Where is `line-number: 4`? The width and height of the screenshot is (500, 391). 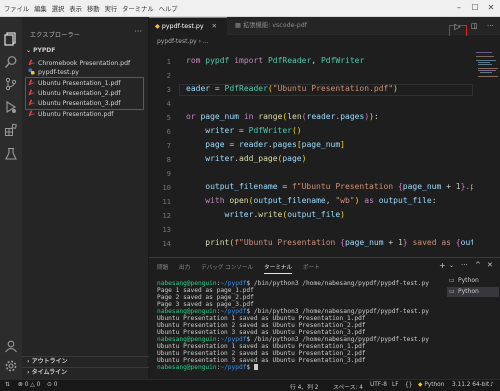
line-number: 4 is located at coordinates (168, 103).